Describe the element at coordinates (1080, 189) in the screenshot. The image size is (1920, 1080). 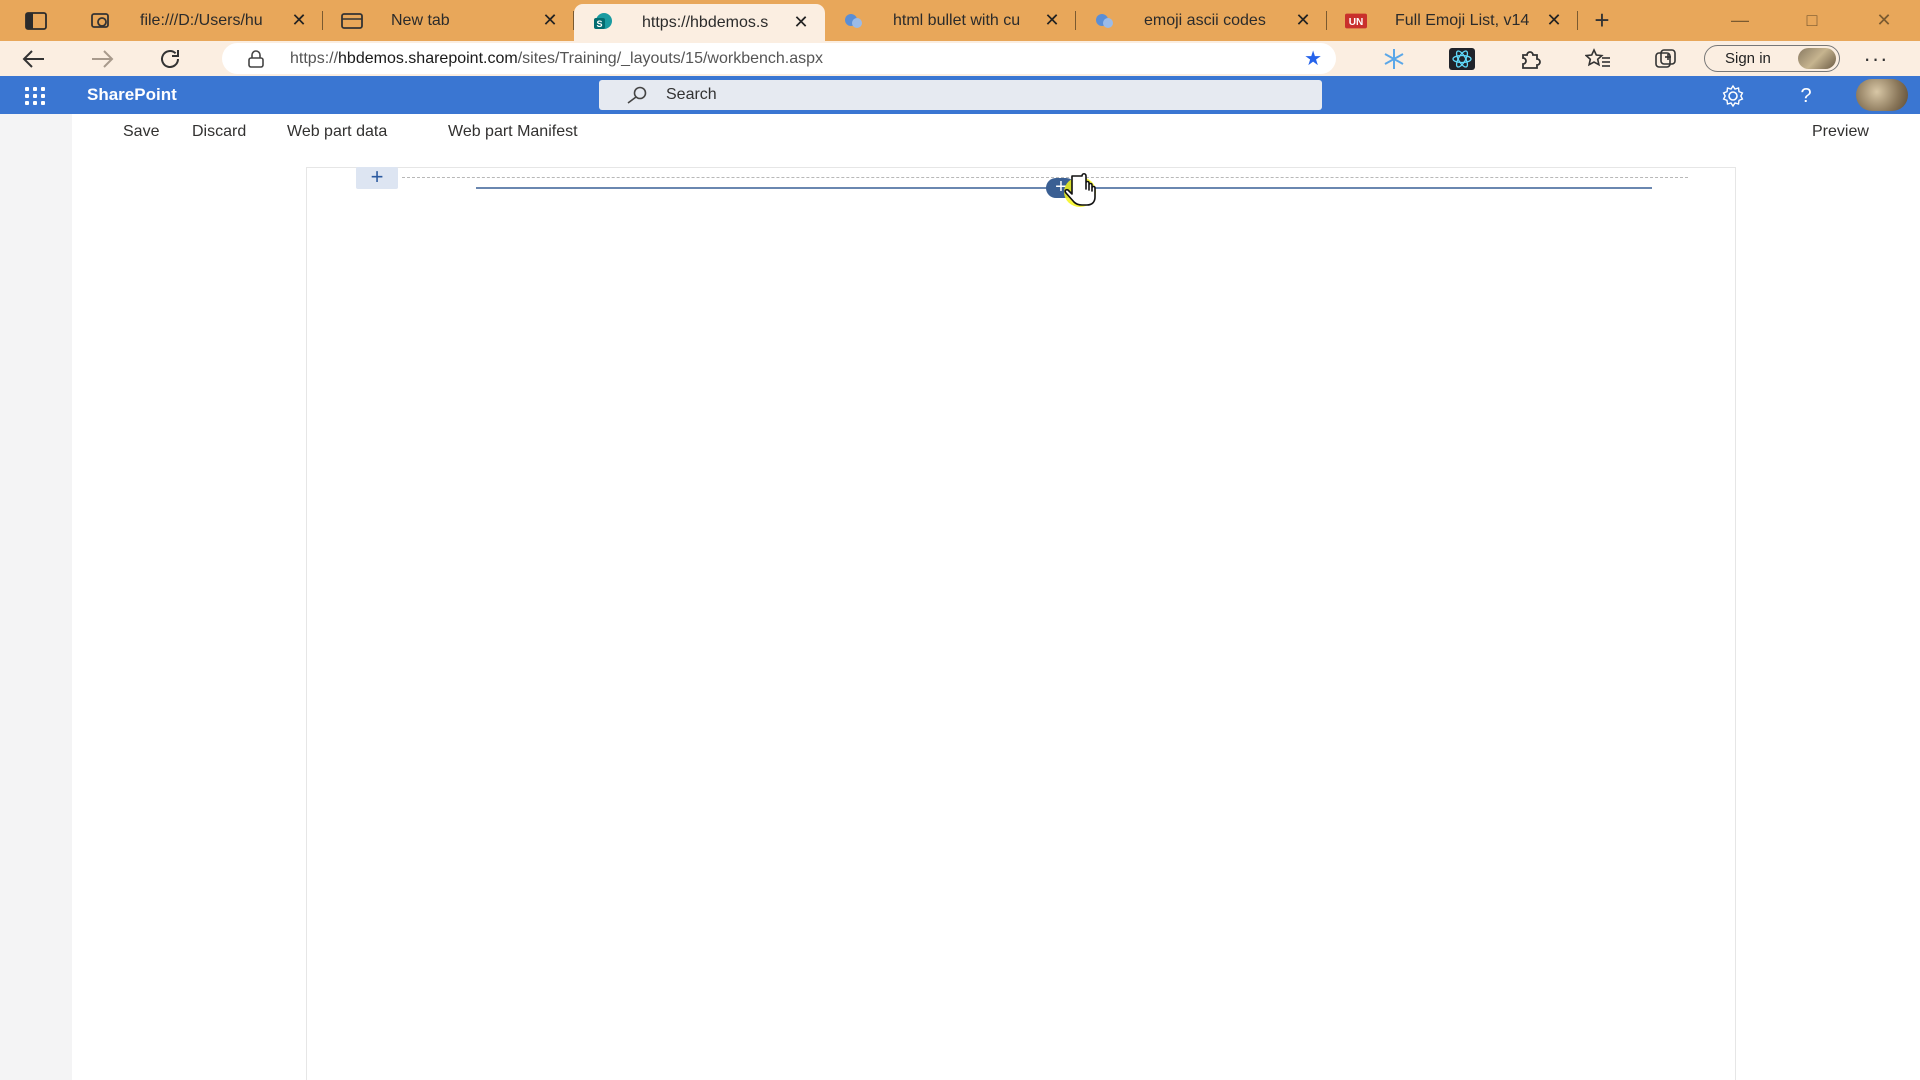
I see `hand-pointer-cursor-icon` at that location.